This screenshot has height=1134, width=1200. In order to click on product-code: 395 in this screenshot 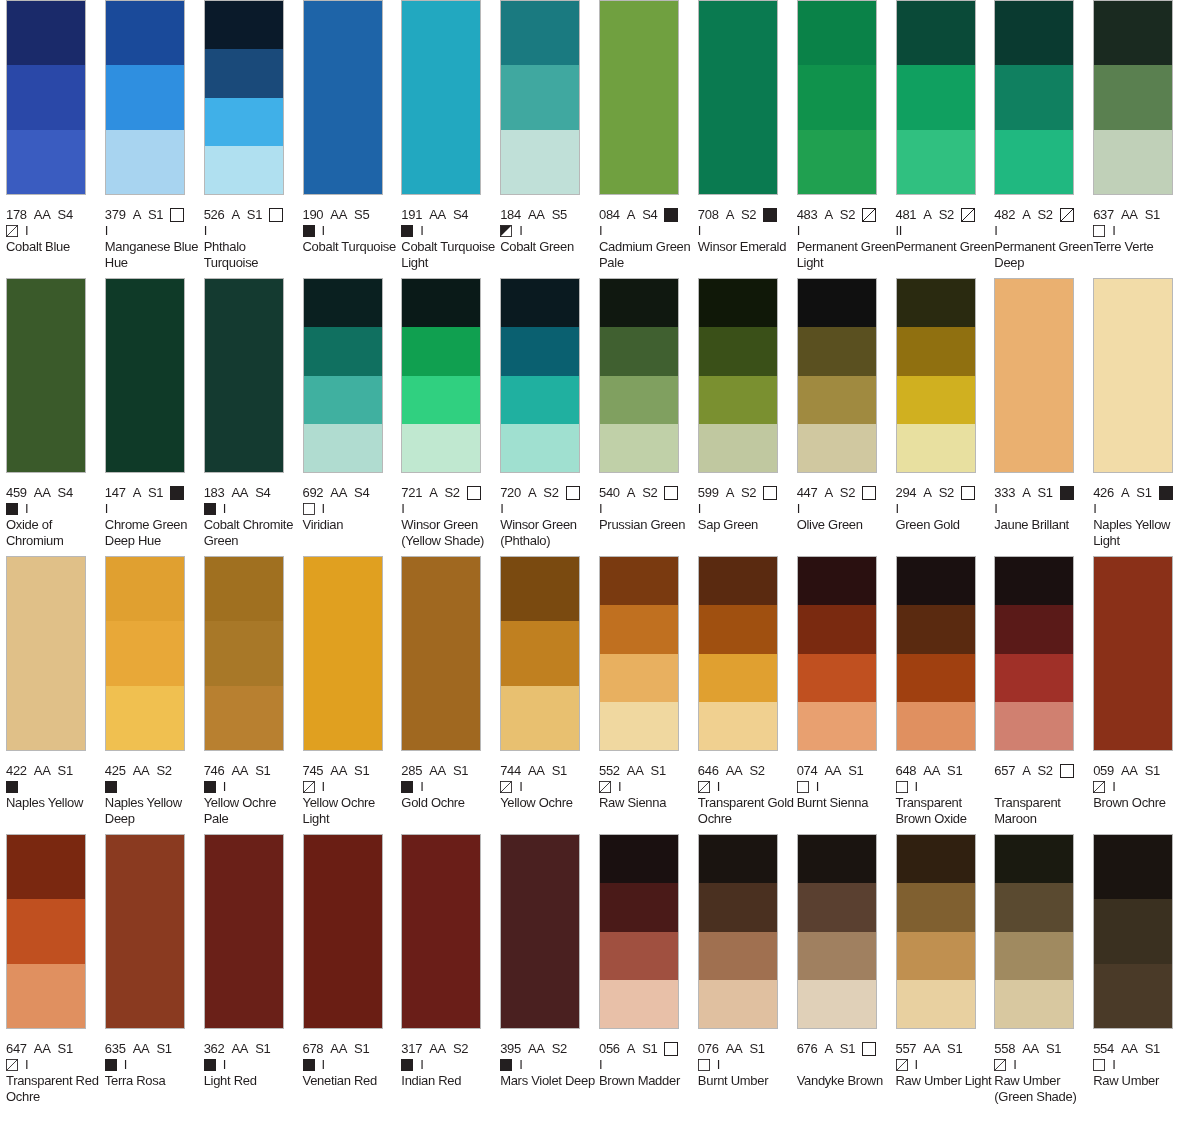, I will do `click(510, 1049)`.